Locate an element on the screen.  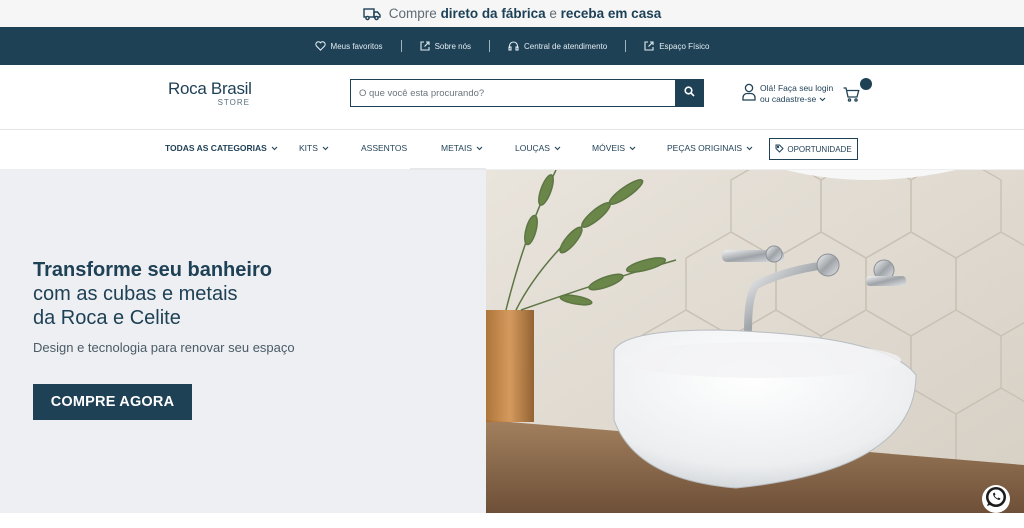
favorites-link: Meus favoritos is located at coordinates (349, 46).